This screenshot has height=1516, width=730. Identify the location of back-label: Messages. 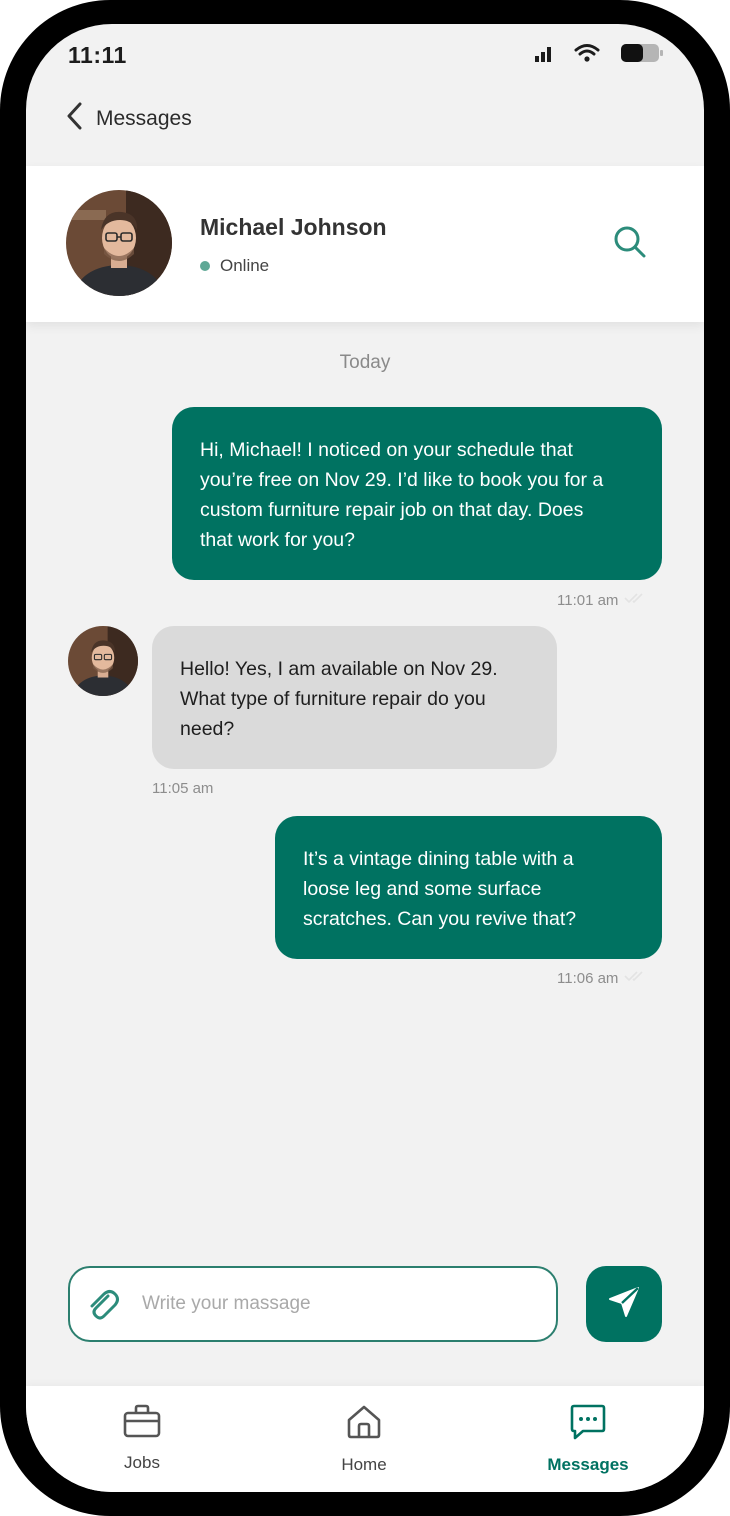
(144, 118).